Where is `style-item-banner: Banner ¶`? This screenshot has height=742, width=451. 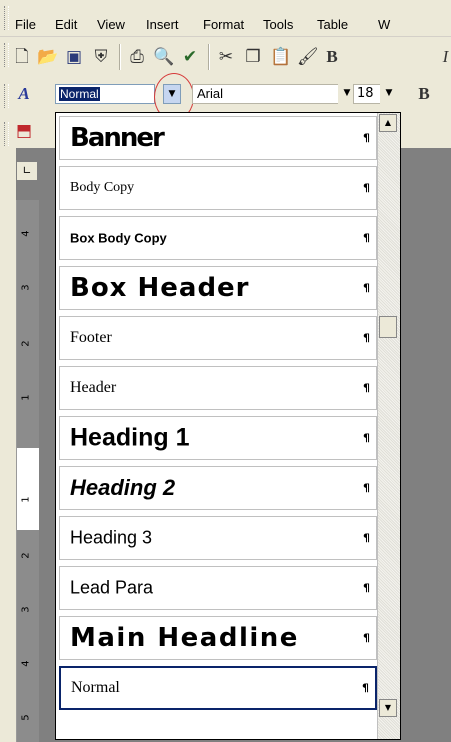
style-item-banner: Banner ¶ is located at coordinates (218, 138).